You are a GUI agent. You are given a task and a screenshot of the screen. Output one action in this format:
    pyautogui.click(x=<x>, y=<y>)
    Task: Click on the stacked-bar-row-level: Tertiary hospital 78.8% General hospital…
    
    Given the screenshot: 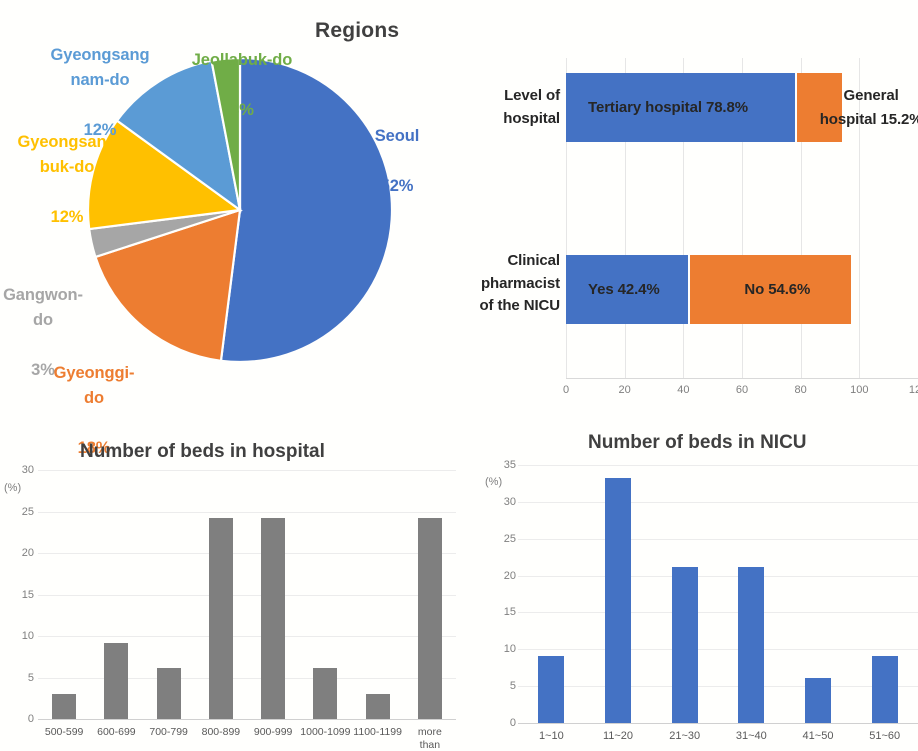 What is the action you would take?
    pyautogui.click(x=742, y=107)
    